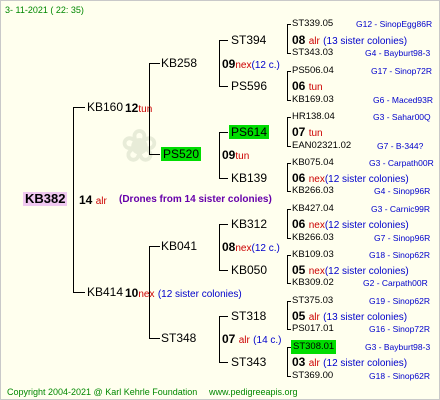  What do you see at coordinates (399, 329) in the screenshot?
I see `leaf-code: G16 - Sinop72R` at bounding box center [399, 329].